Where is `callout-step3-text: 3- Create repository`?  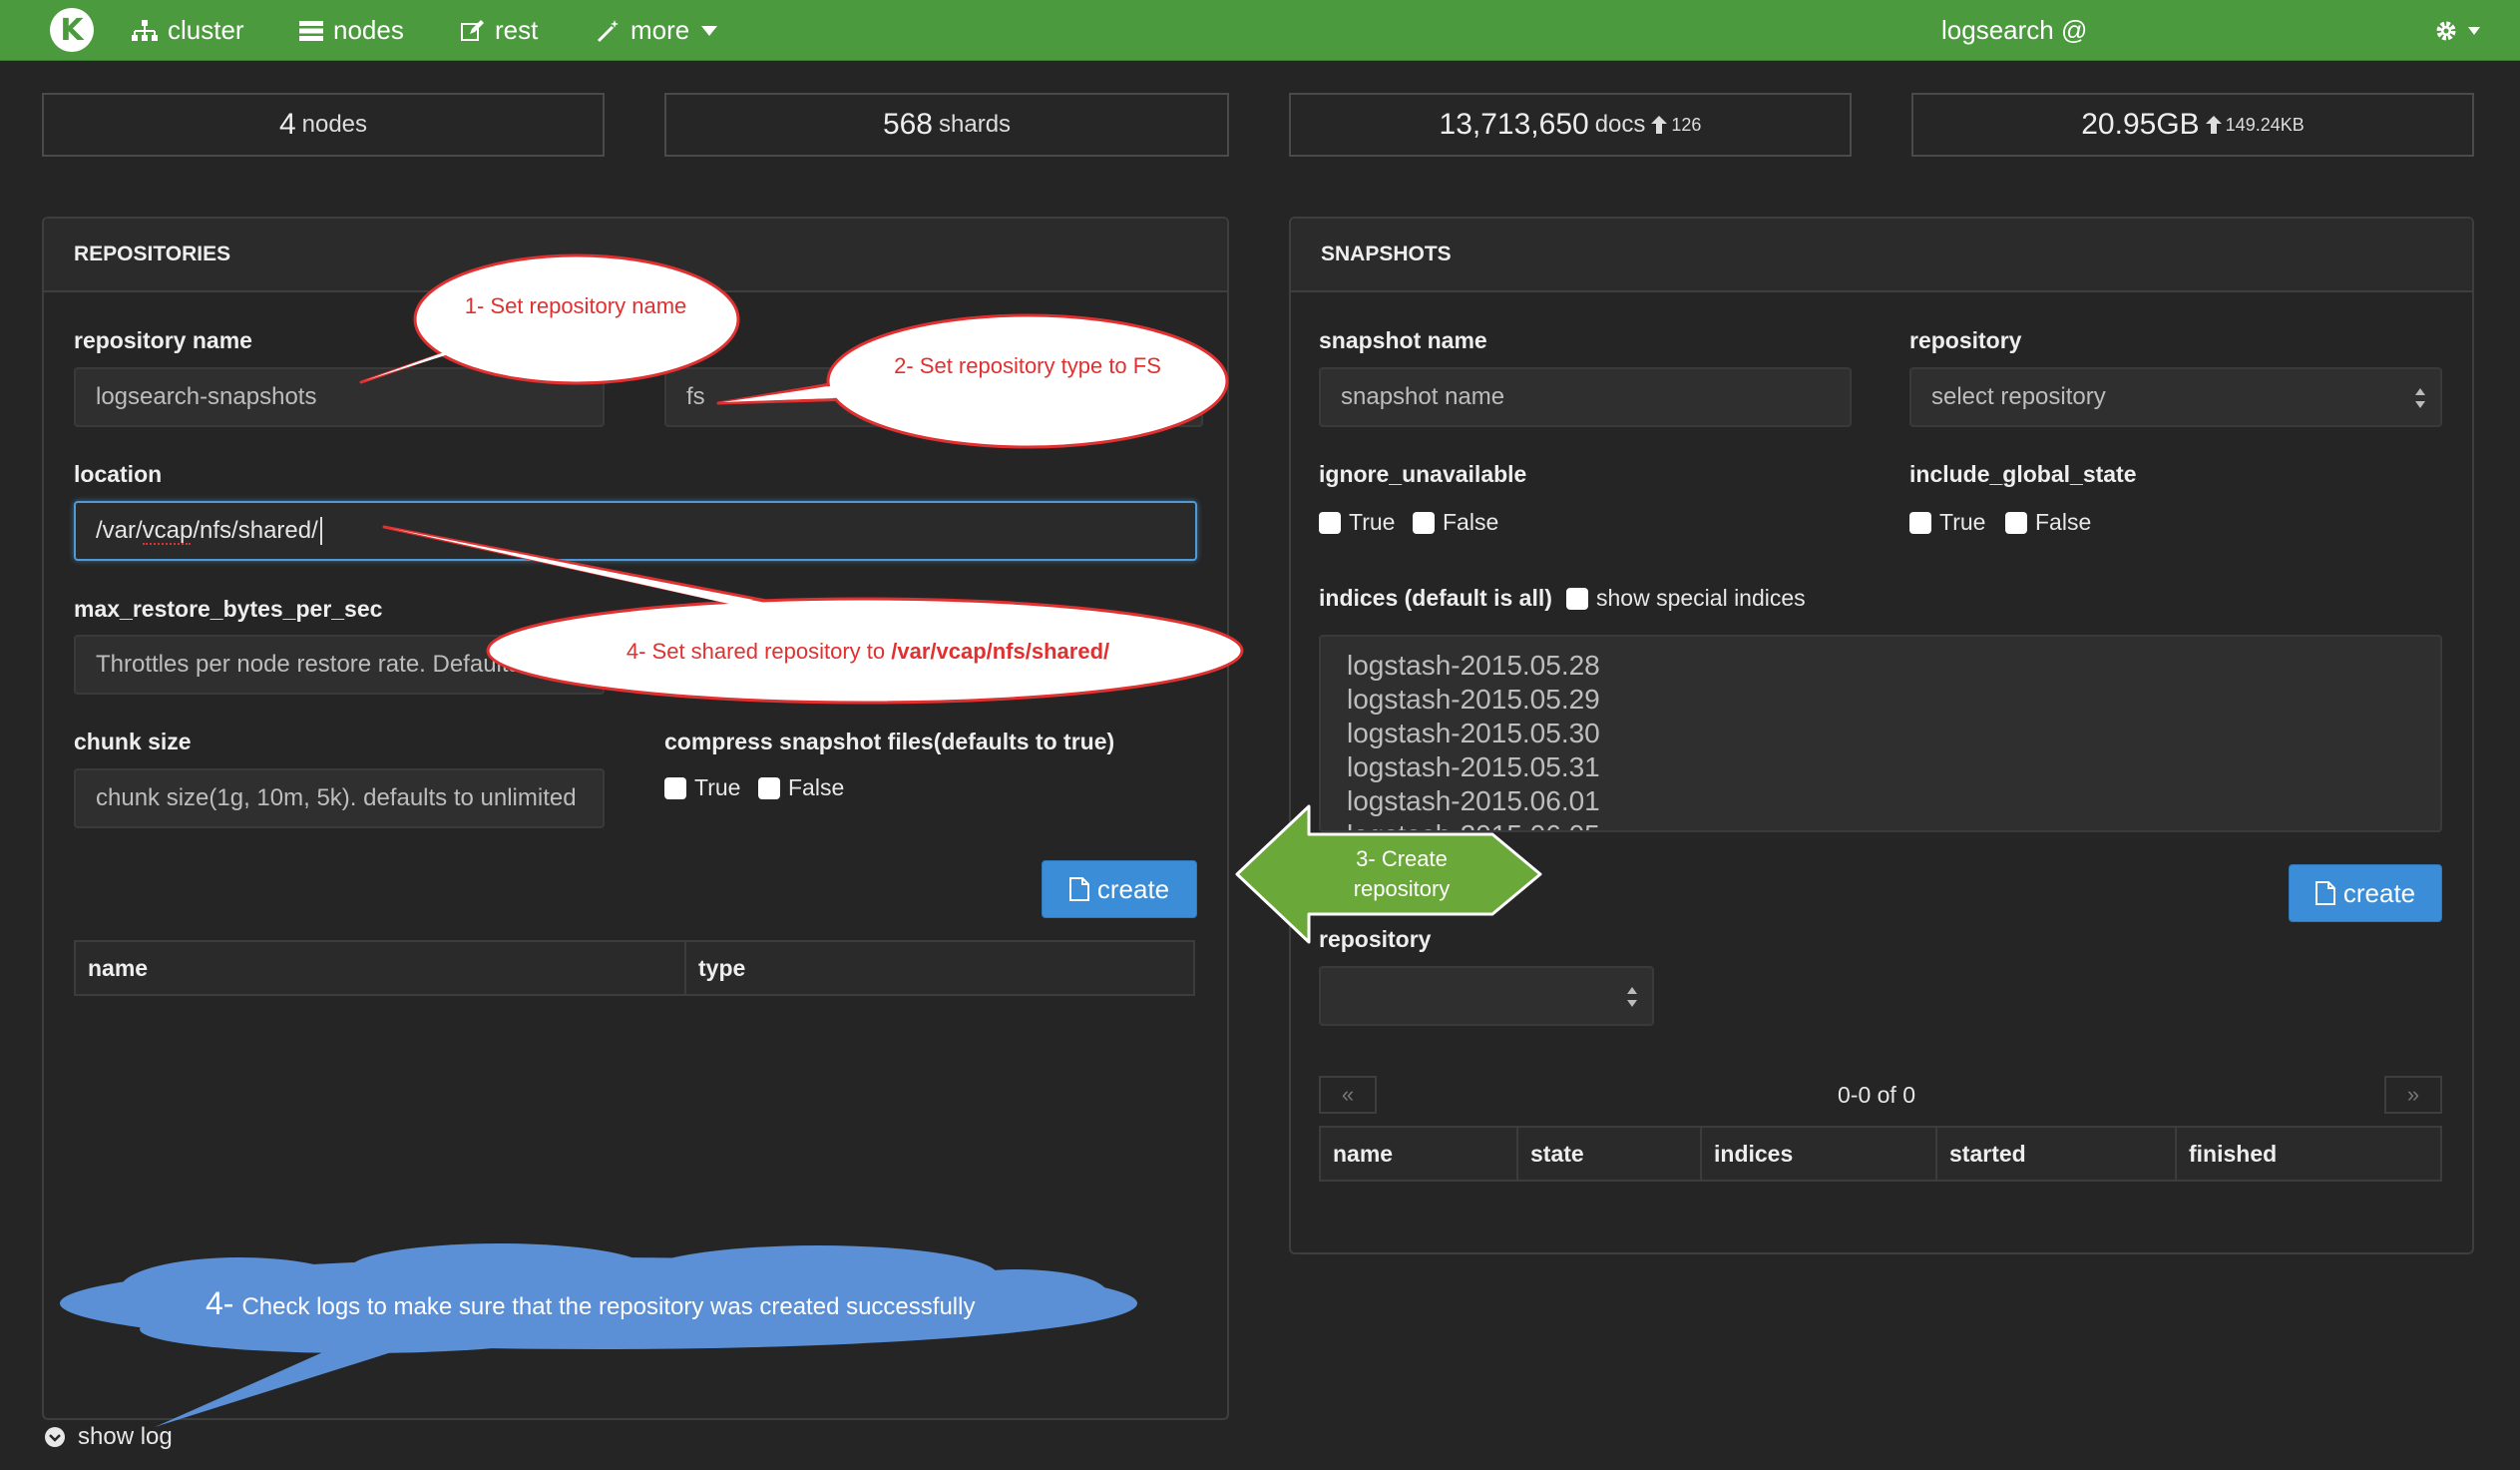 callout-step3-text: 3- Create repository is located at coordinates (1402, 873).